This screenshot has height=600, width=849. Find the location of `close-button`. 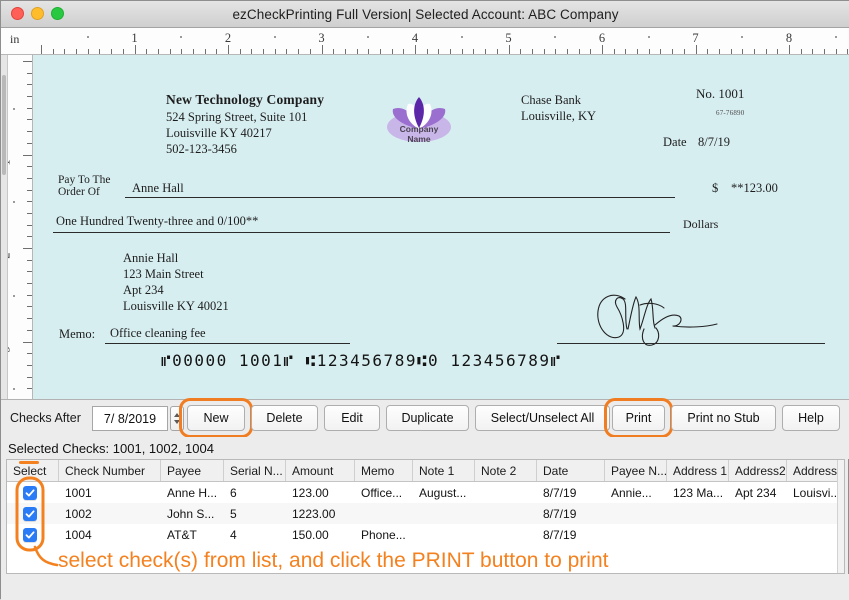

close-button is located at coordinates (17, 13).